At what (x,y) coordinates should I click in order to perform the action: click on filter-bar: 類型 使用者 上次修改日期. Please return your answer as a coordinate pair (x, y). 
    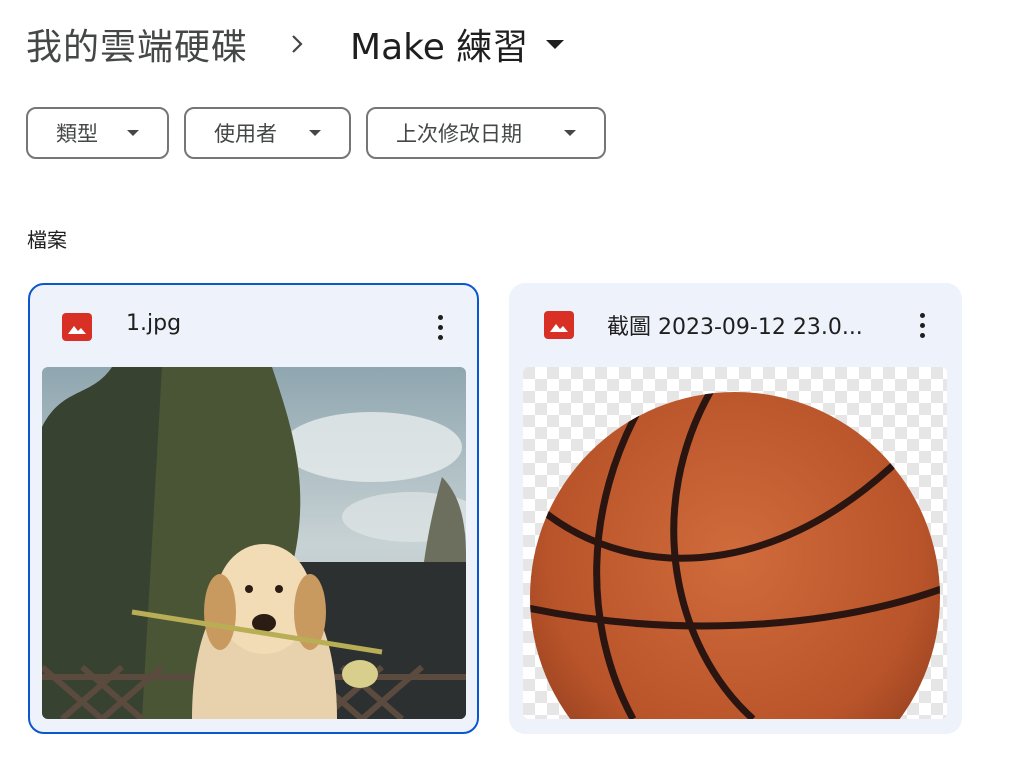
    Looking at the image, I should click on (323, 133).